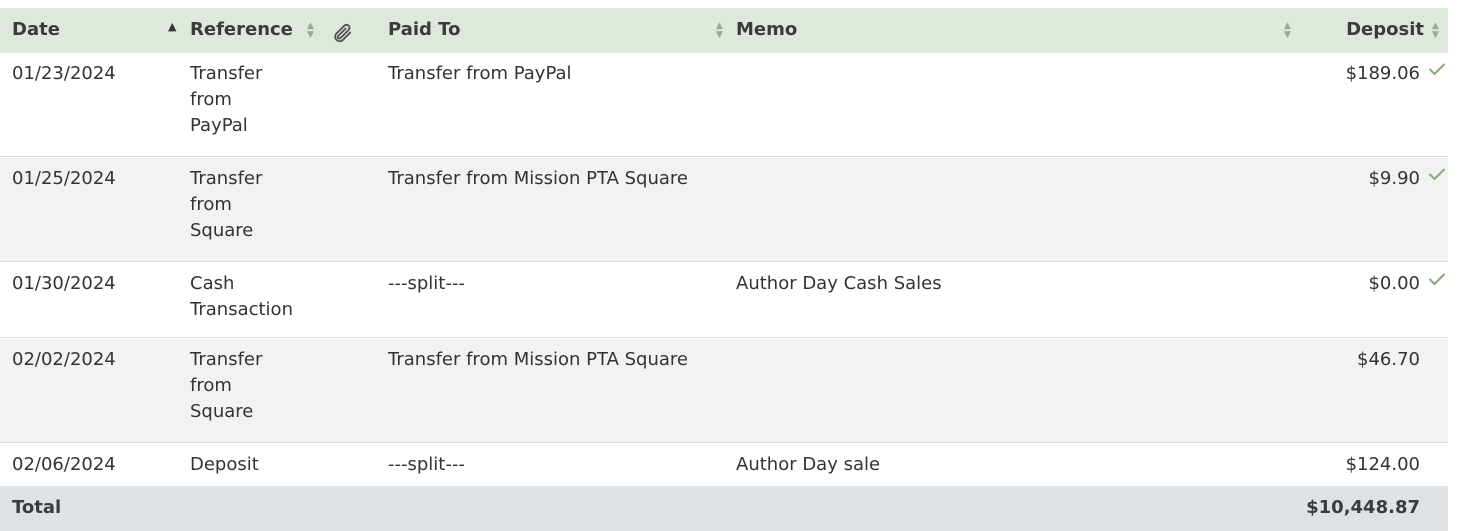  Describe the element at coordinates (480, 73) in the screenshot. I see `row-paid-to: Transfer from PayPal` at that location.